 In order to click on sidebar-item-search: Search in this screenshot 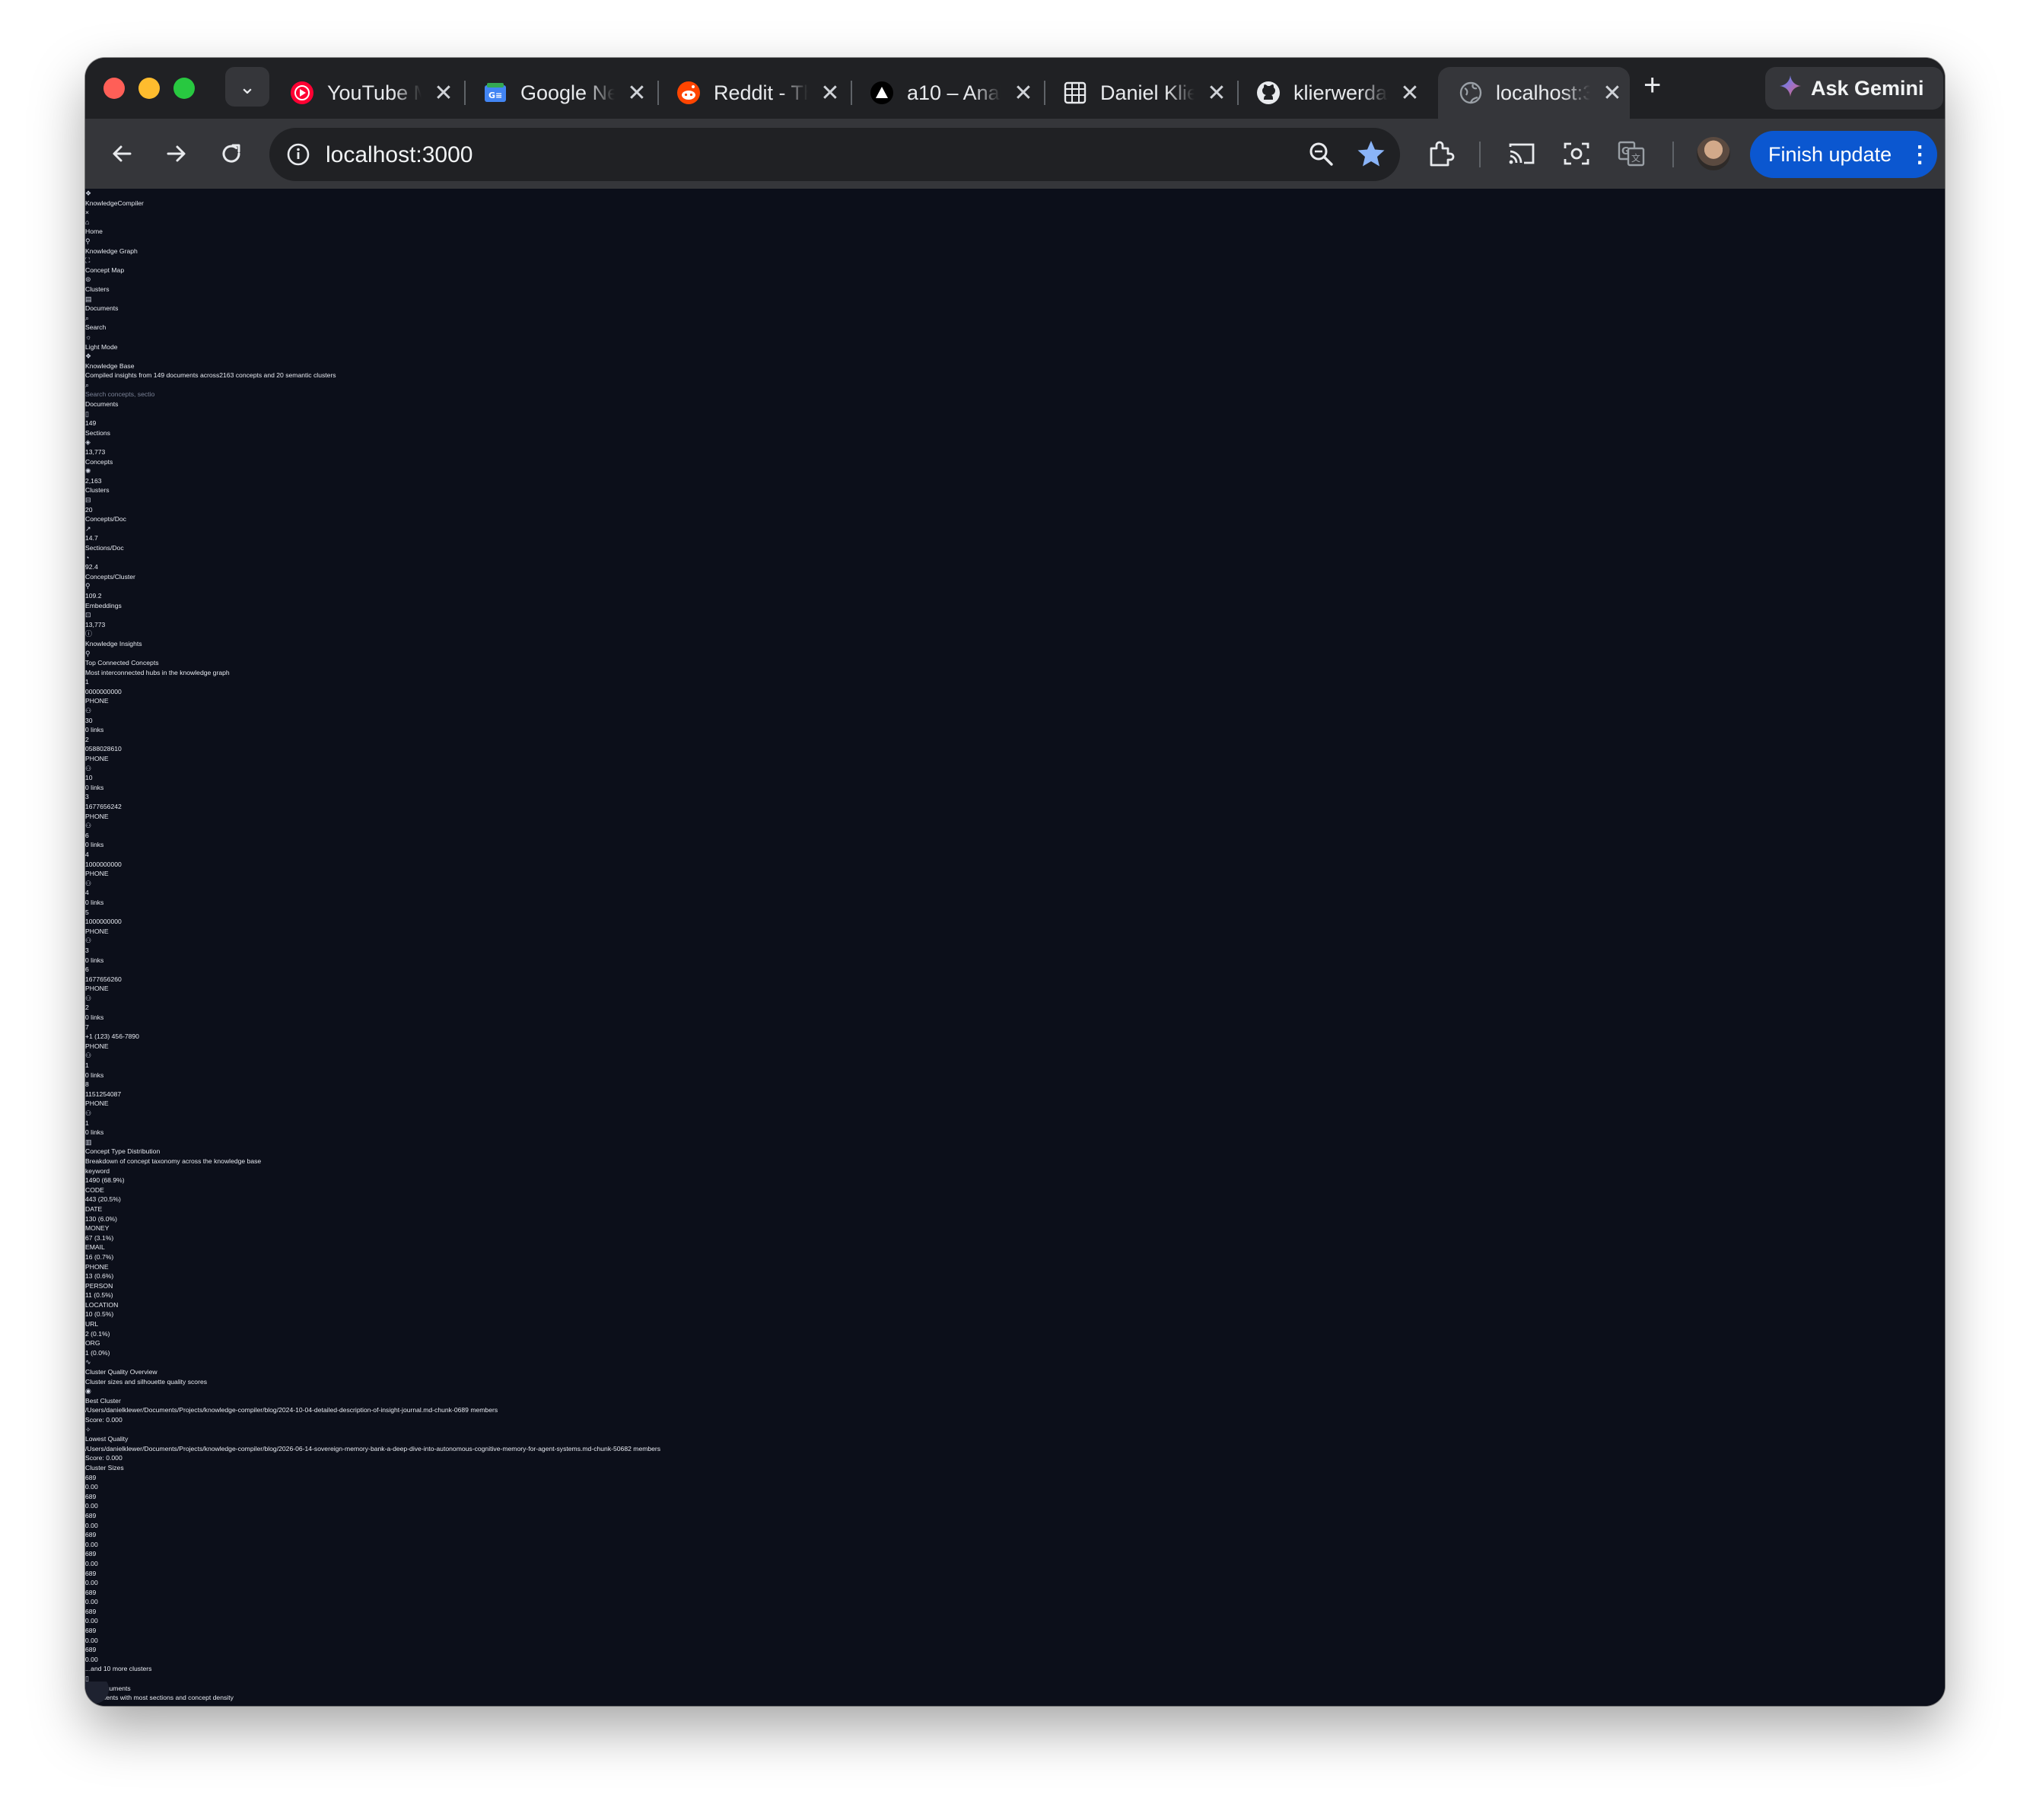, I will do `click(1015, 328)`.